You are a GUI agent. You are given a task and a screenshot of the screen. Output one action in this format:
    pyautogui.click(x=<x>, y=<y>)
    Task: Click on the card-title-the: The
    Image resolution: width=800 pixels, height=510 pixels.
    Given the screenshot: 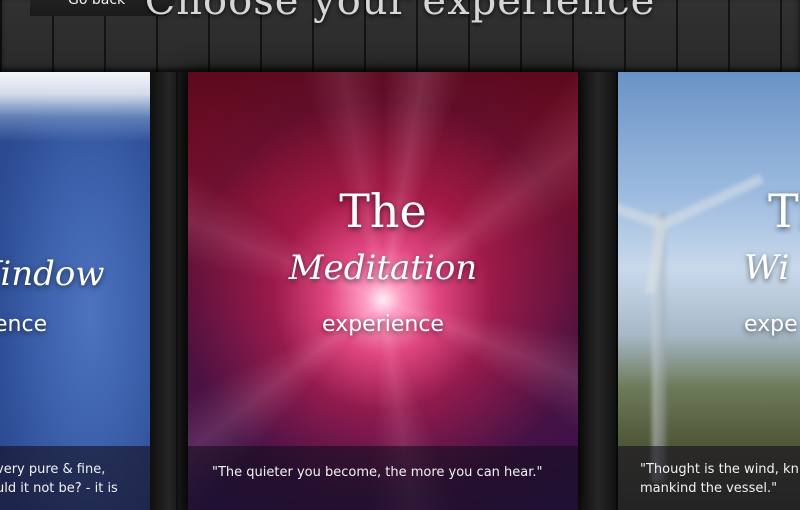 What is the action you would take?
    pyautogui.click(x=383, y=211)
    